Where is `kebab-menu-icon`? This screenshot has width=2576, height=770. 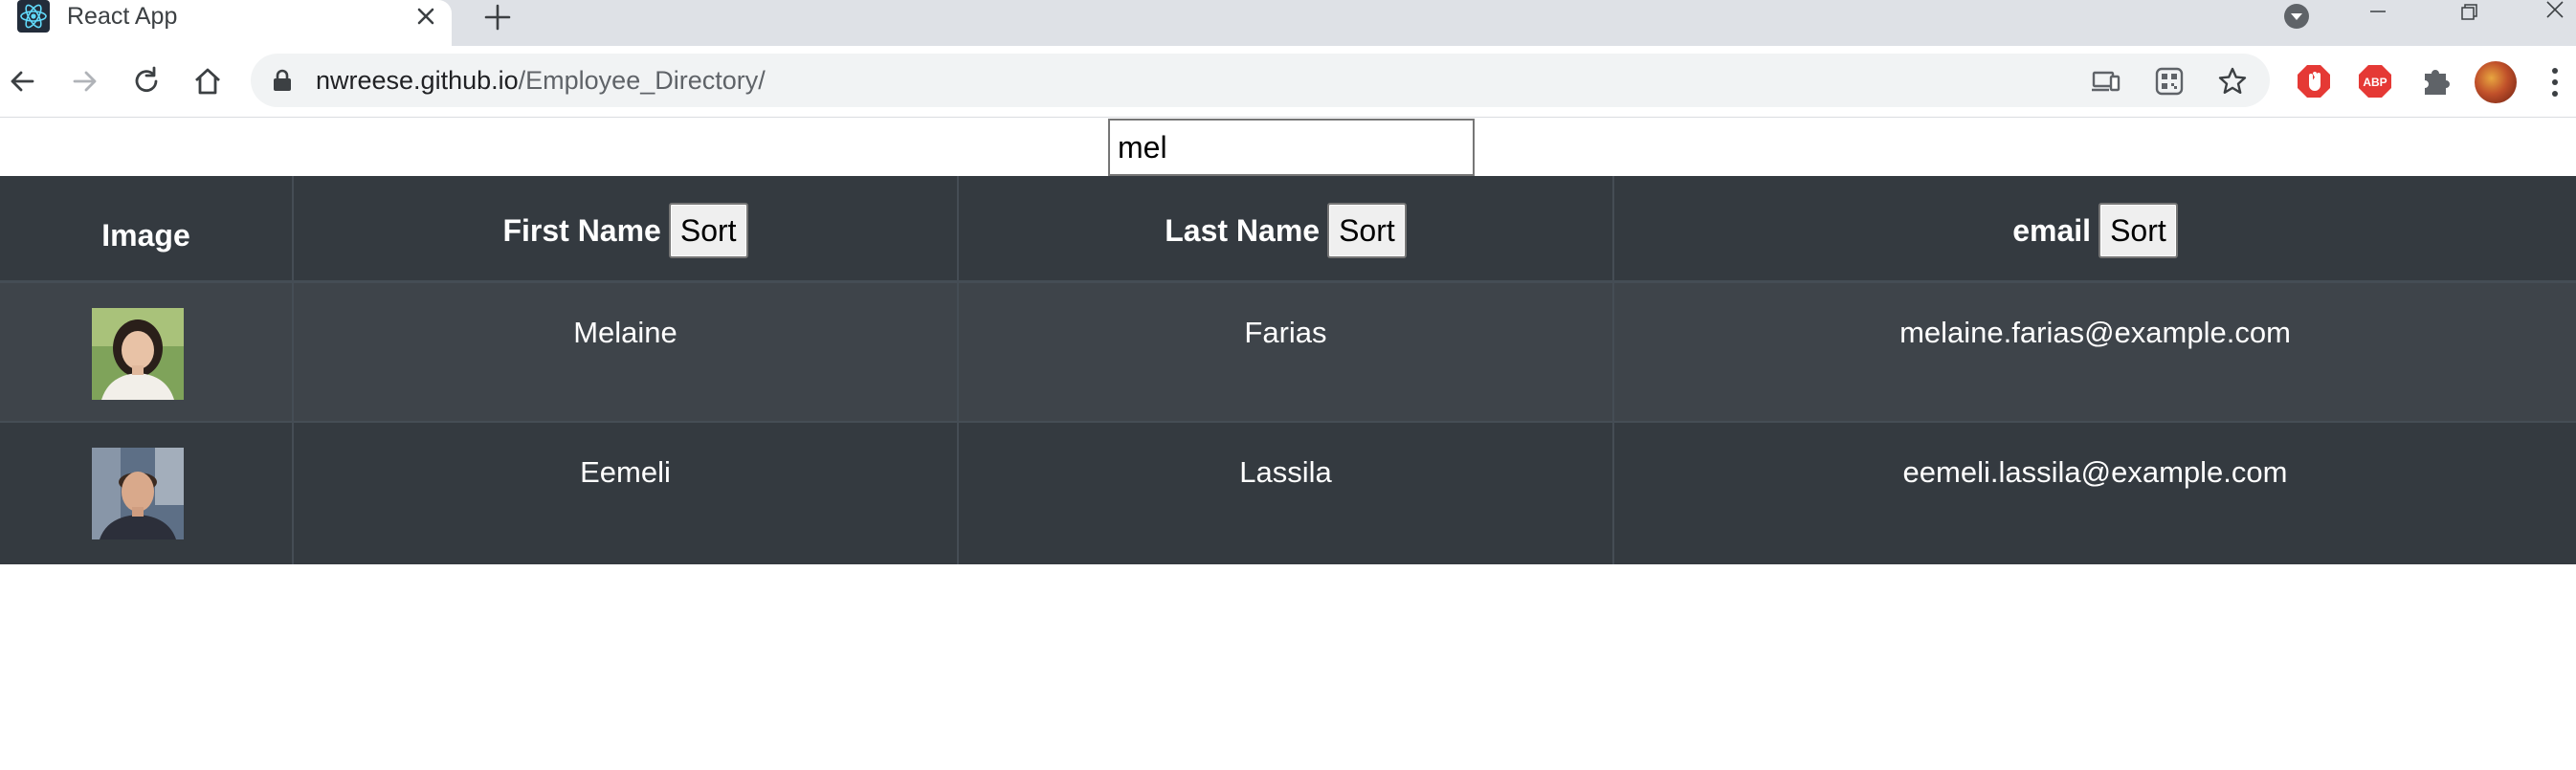
kebab-menu-icon is located at coordinates (2555, 82).